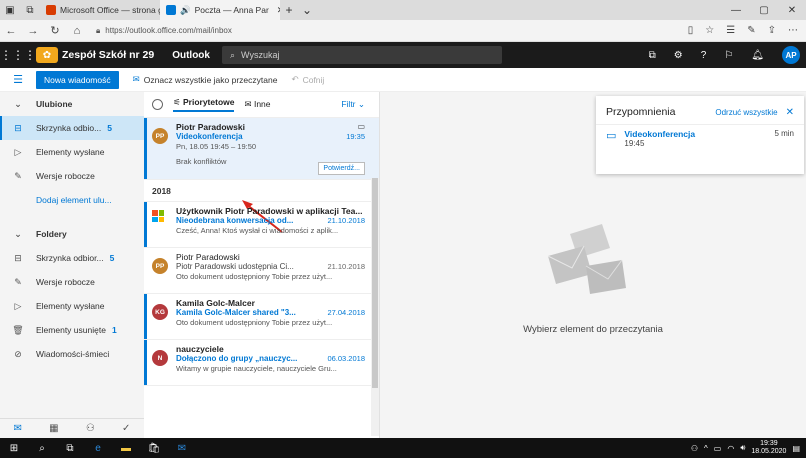  I want to click on mark-all-read-button: ✉ Oznacz wszystkie jako przeczytane, so click(205, 79).